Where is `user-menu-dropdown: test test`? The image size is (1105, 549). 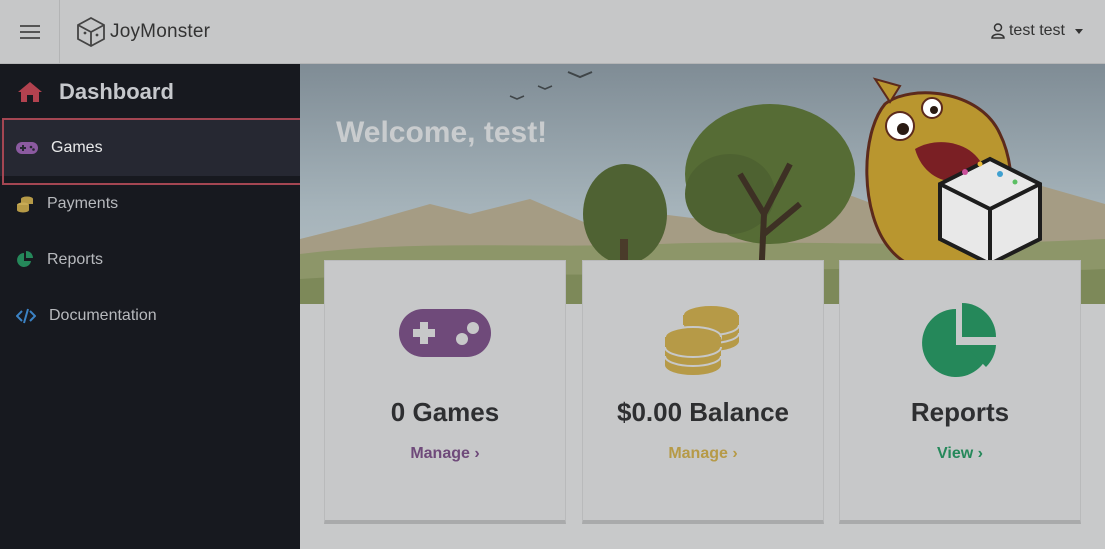
user-menu-dropdown: test test is located at coordinates (1037, 31).